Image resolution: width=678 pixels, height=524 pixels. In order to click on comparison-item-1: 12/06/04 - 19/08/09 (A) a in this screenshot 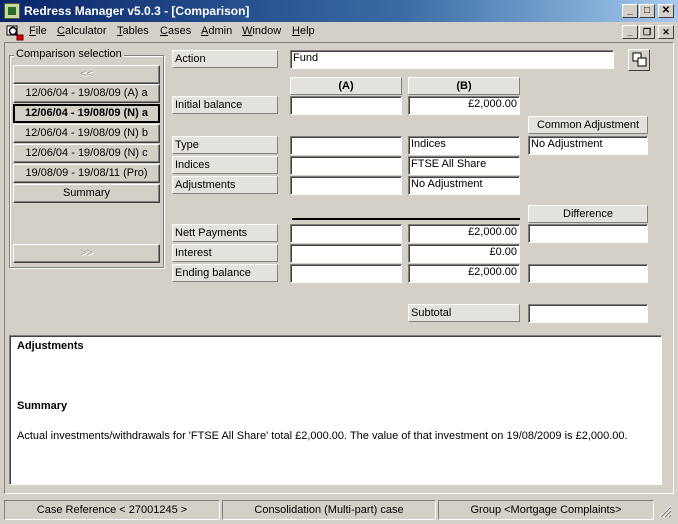, I will do `click(86, 93)`.